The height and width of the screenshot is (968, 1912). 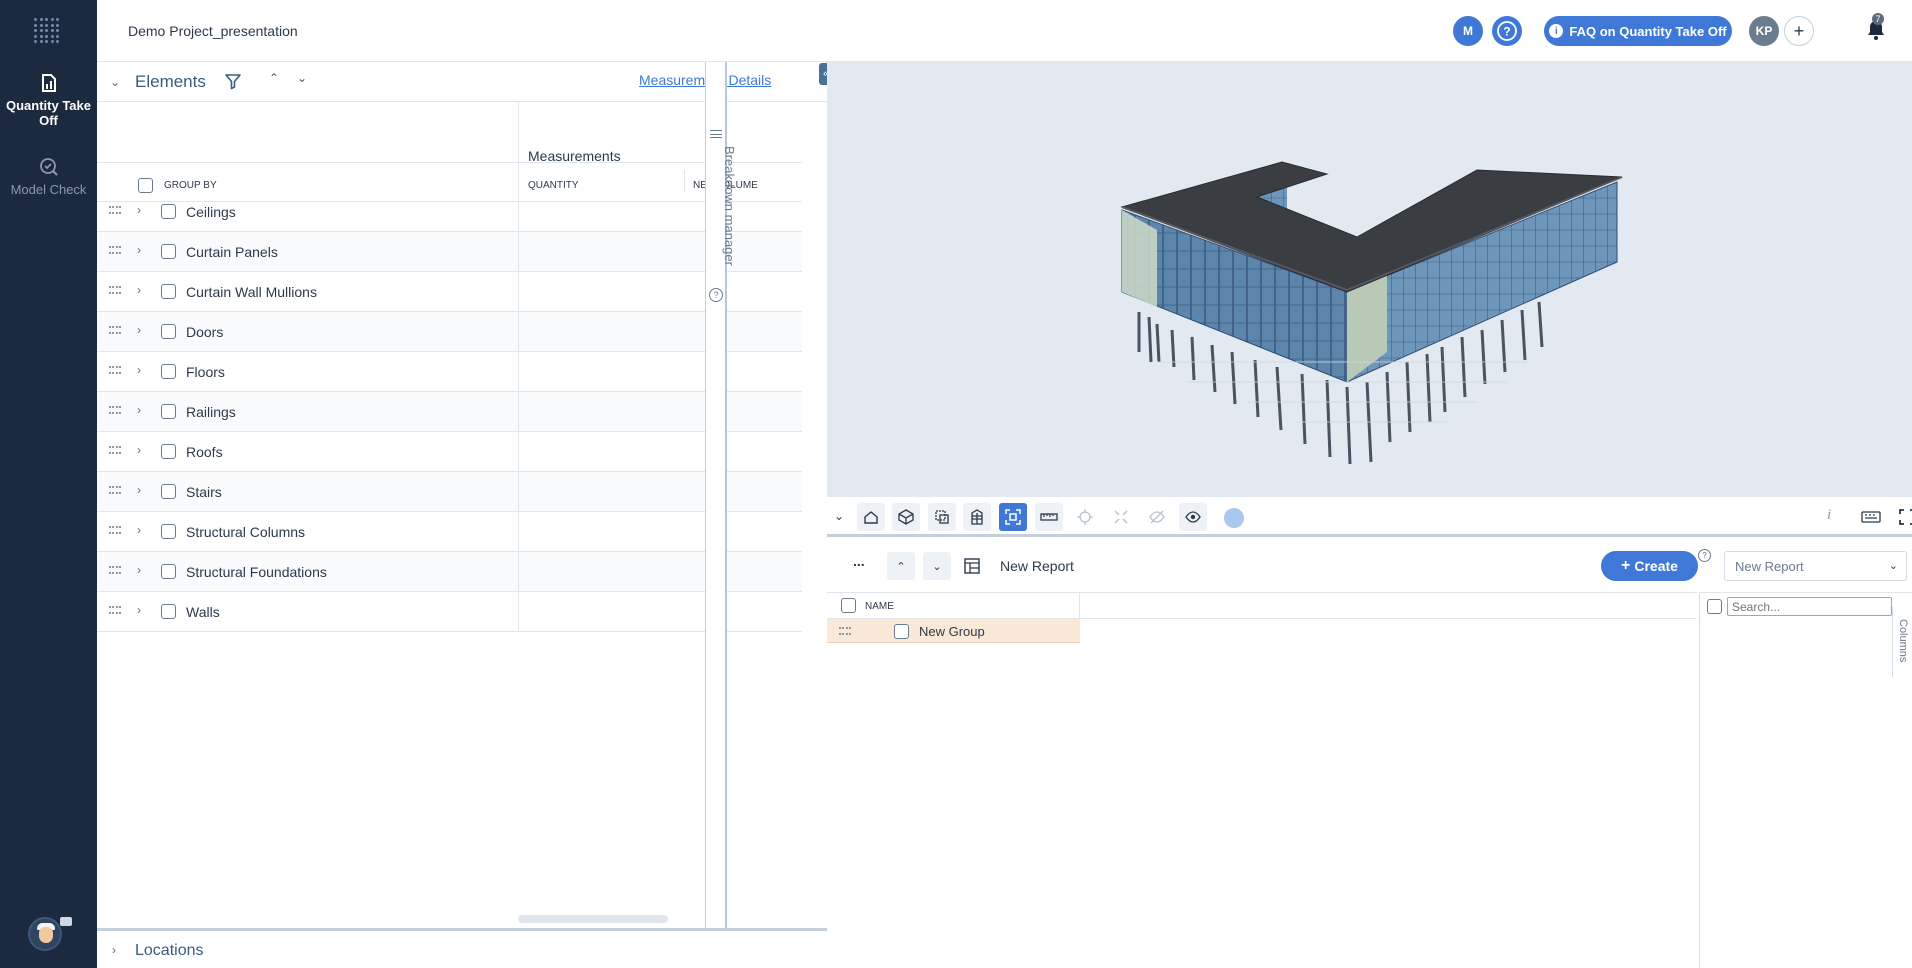 I want to click on faq-button: i FAQ on Quantity Take Off, so click(x=1638, y=31).